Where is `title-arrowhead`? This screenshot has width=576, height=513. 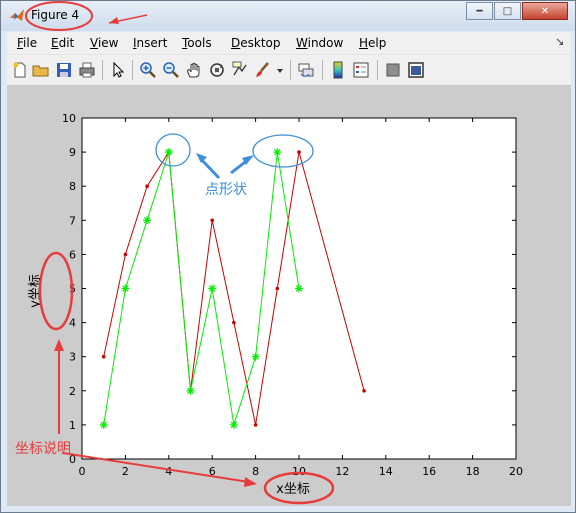
title-arrowhead is located at coordinates (114, 20).